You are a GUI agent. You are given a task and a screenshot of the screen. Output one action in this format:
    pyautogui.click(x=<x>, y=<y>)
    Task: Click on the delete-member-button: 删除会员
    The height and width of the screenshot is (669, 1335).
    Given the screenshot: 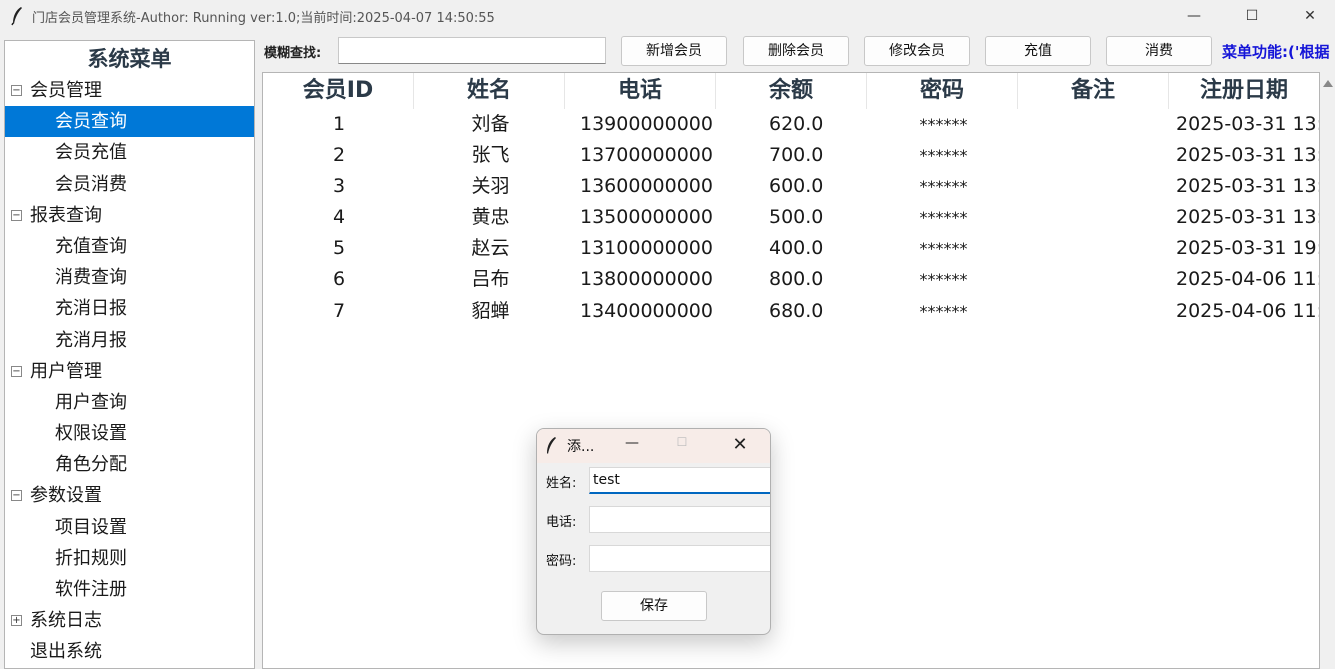 What is the action you would take?
    pyautogui.click(x=796, y=51)
    